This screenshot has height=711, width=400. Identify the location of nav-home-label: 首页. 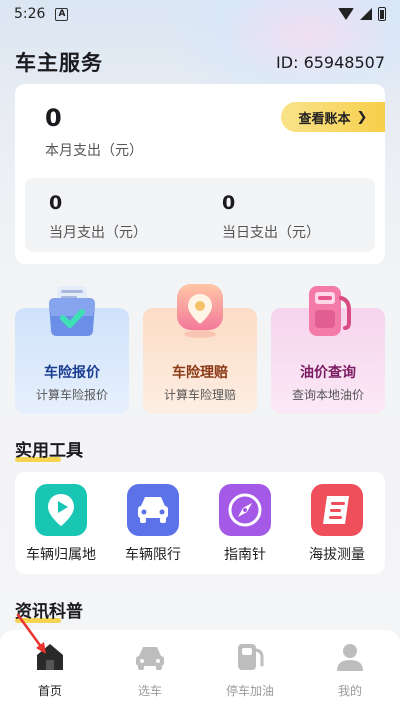
(49, 691).